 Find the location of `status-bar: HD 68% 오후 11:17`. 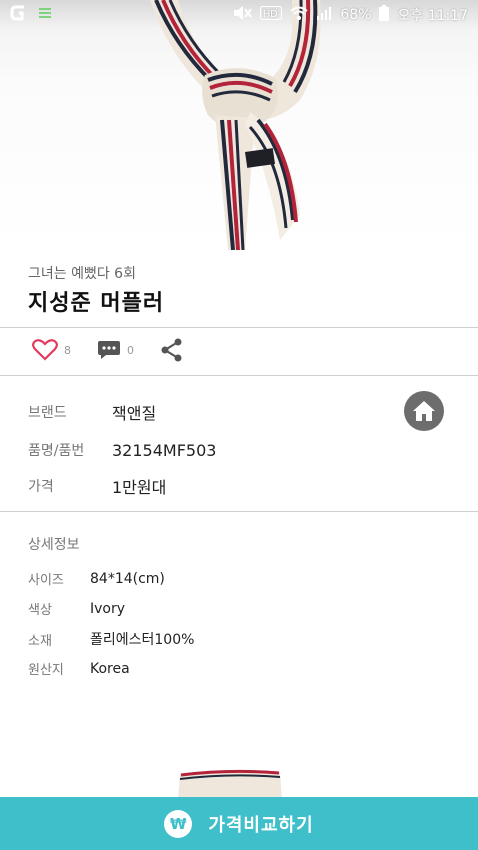

status-bar: HD 68% 오후 11:17 is located at coordinates (239, 15).